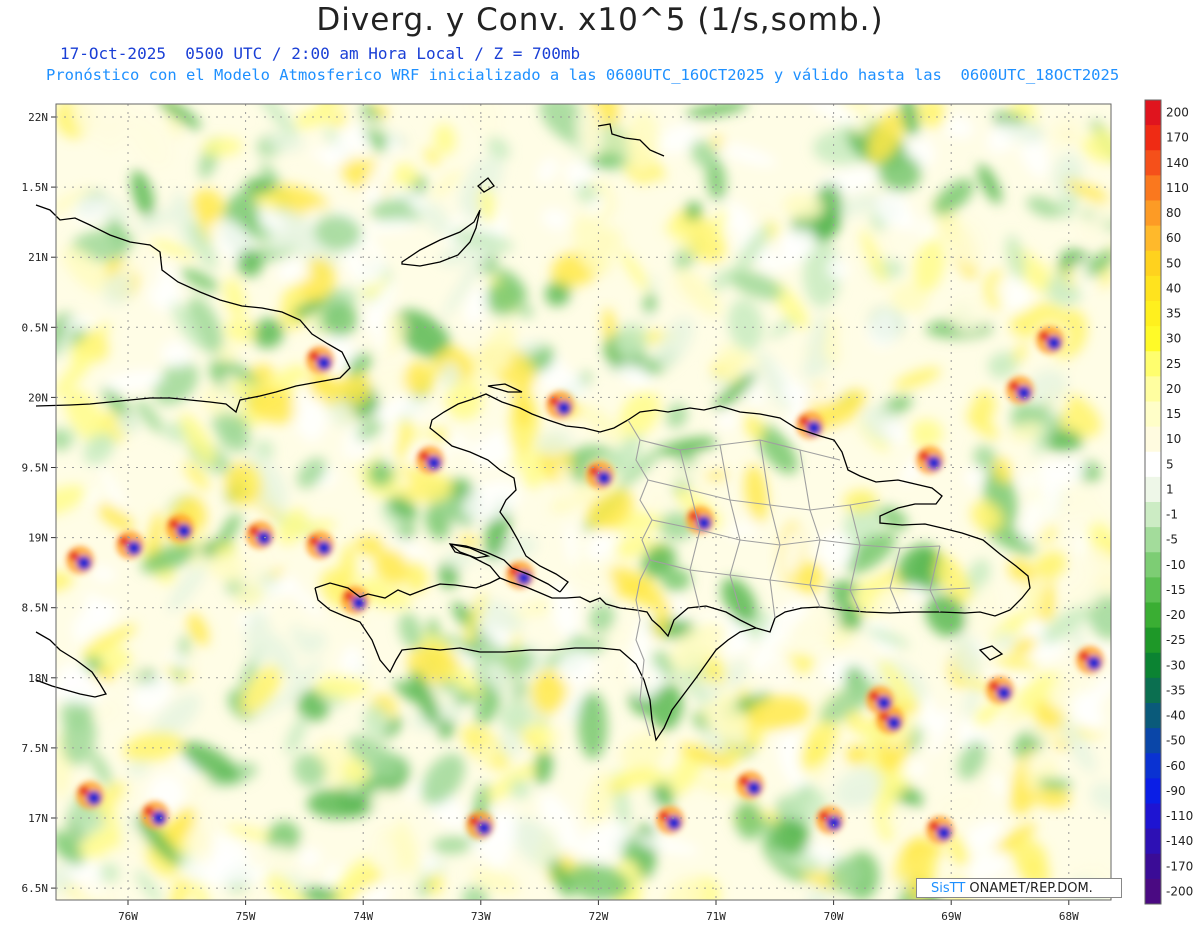 This screenshot has width=1200, height=927. I want to click on colorbar-label: 50, so click(1173, 263).